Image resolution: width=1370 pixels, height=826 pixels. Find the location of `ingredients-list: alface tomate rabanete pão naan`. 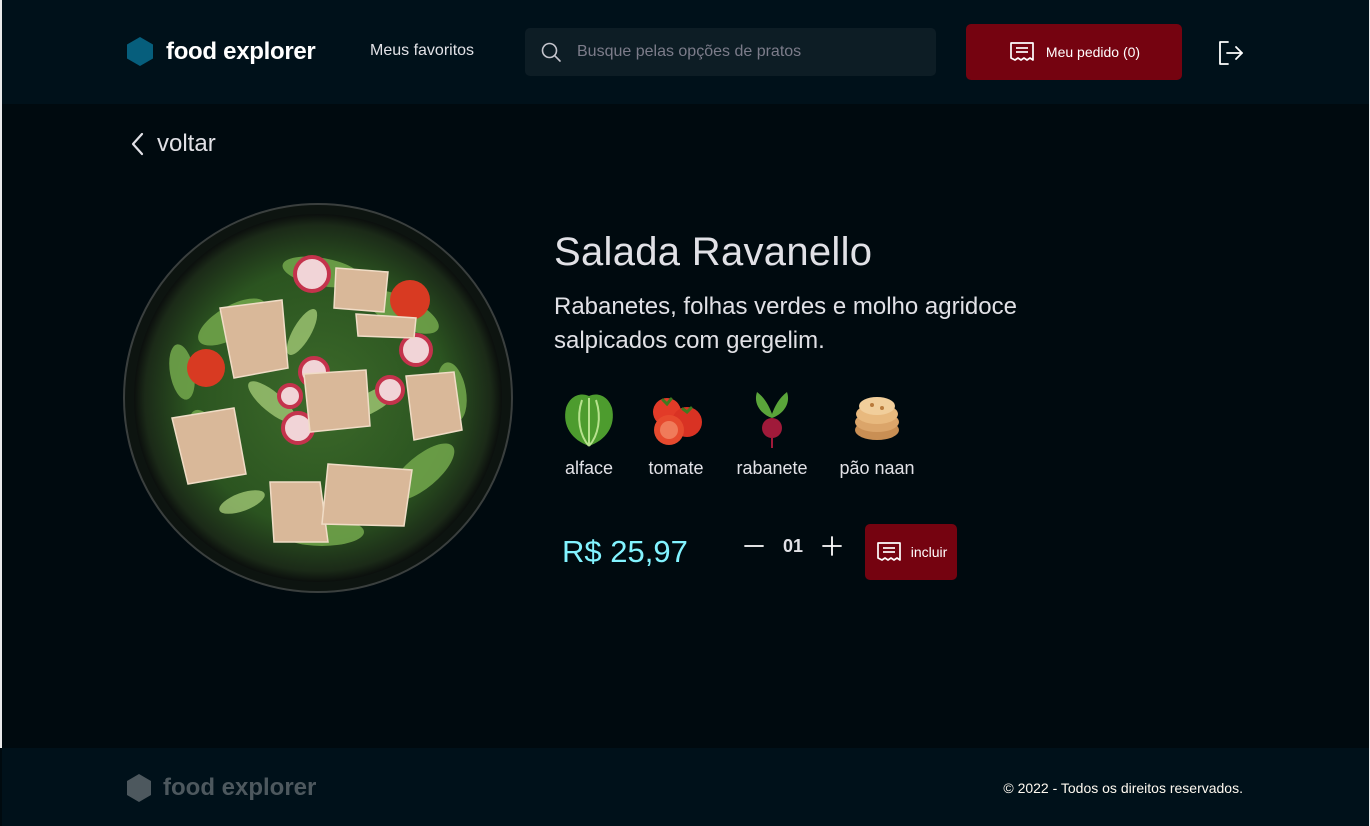

ingredients-list: alface tomate rabanete pão naan is located at coordinates (743, 433).